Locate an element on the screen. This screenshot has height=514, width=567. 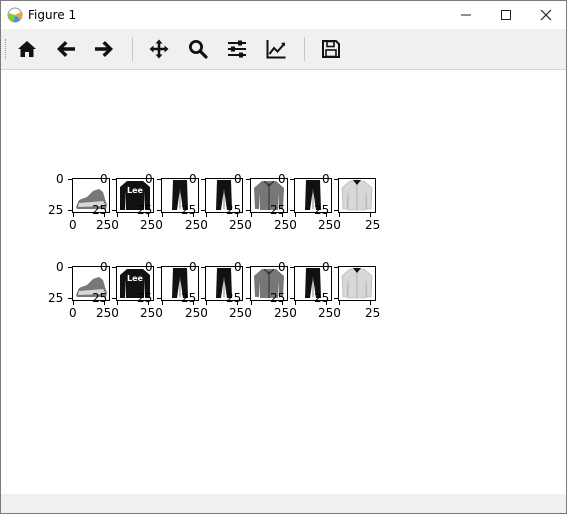
sliders-icon is located at coordinates (237, 49).